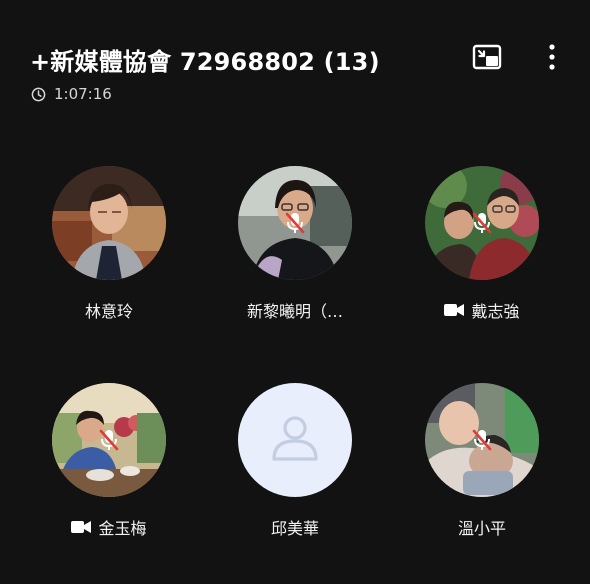 The width and height of the screenshot is (590, 584). I want to click on participant-tile: 溫小平, so click(482, 473).